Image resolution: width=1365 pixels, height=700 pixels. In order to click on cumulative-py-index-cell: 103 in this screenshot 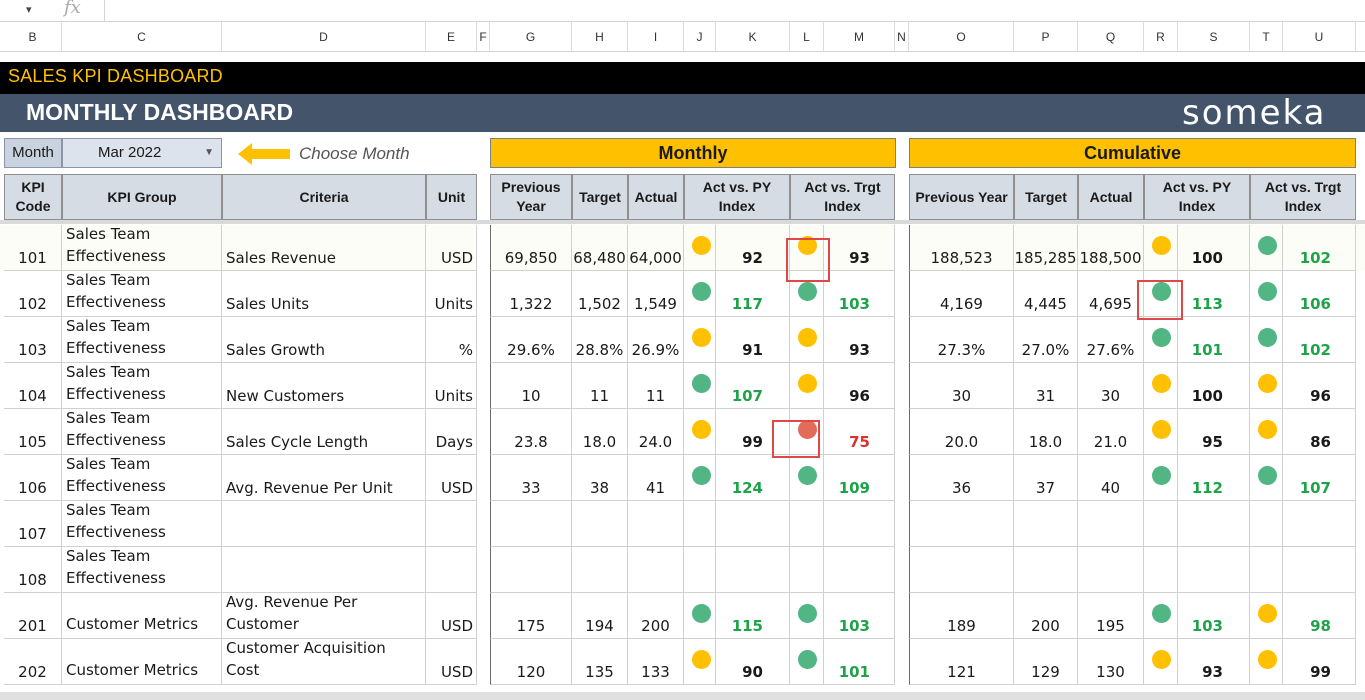, I will do `click(1214, 616)`.